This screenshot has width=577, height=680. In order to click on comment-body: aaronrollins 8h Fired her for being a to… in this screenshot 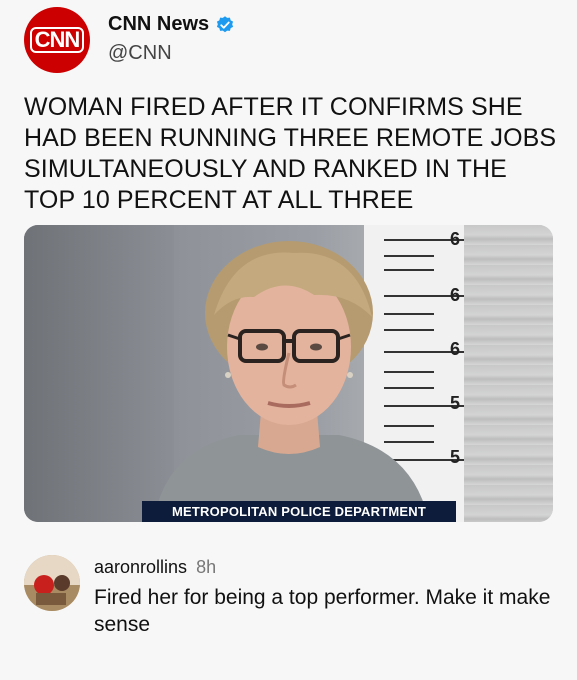, I will do `click(329, 597)`.